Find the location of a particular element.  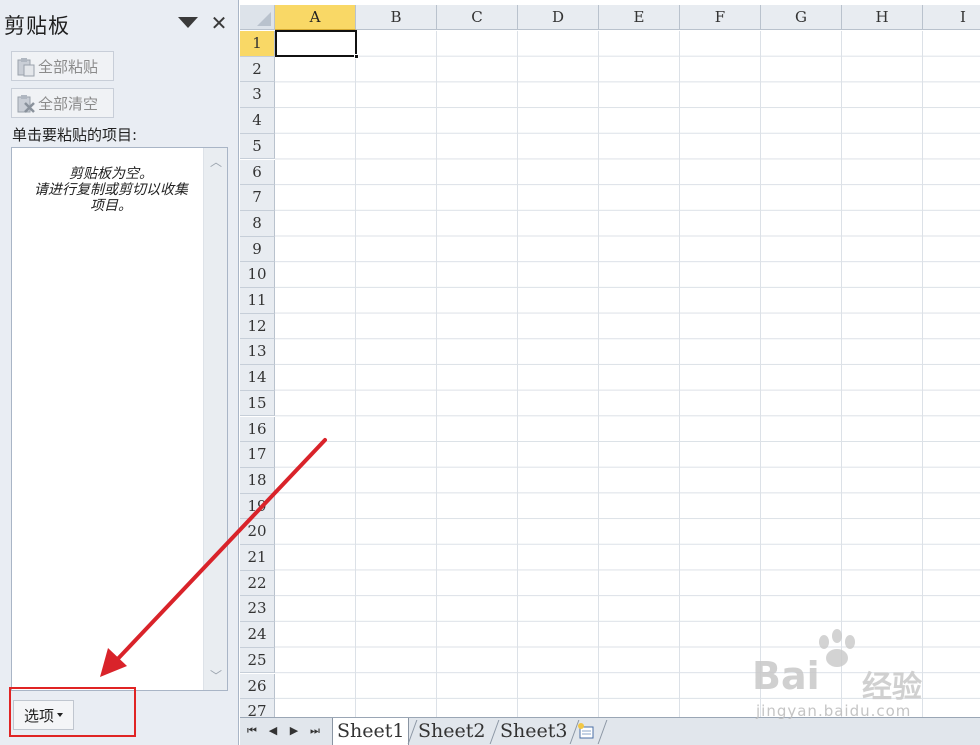

row-header-23: 23 is located at coordinates (257, 609).